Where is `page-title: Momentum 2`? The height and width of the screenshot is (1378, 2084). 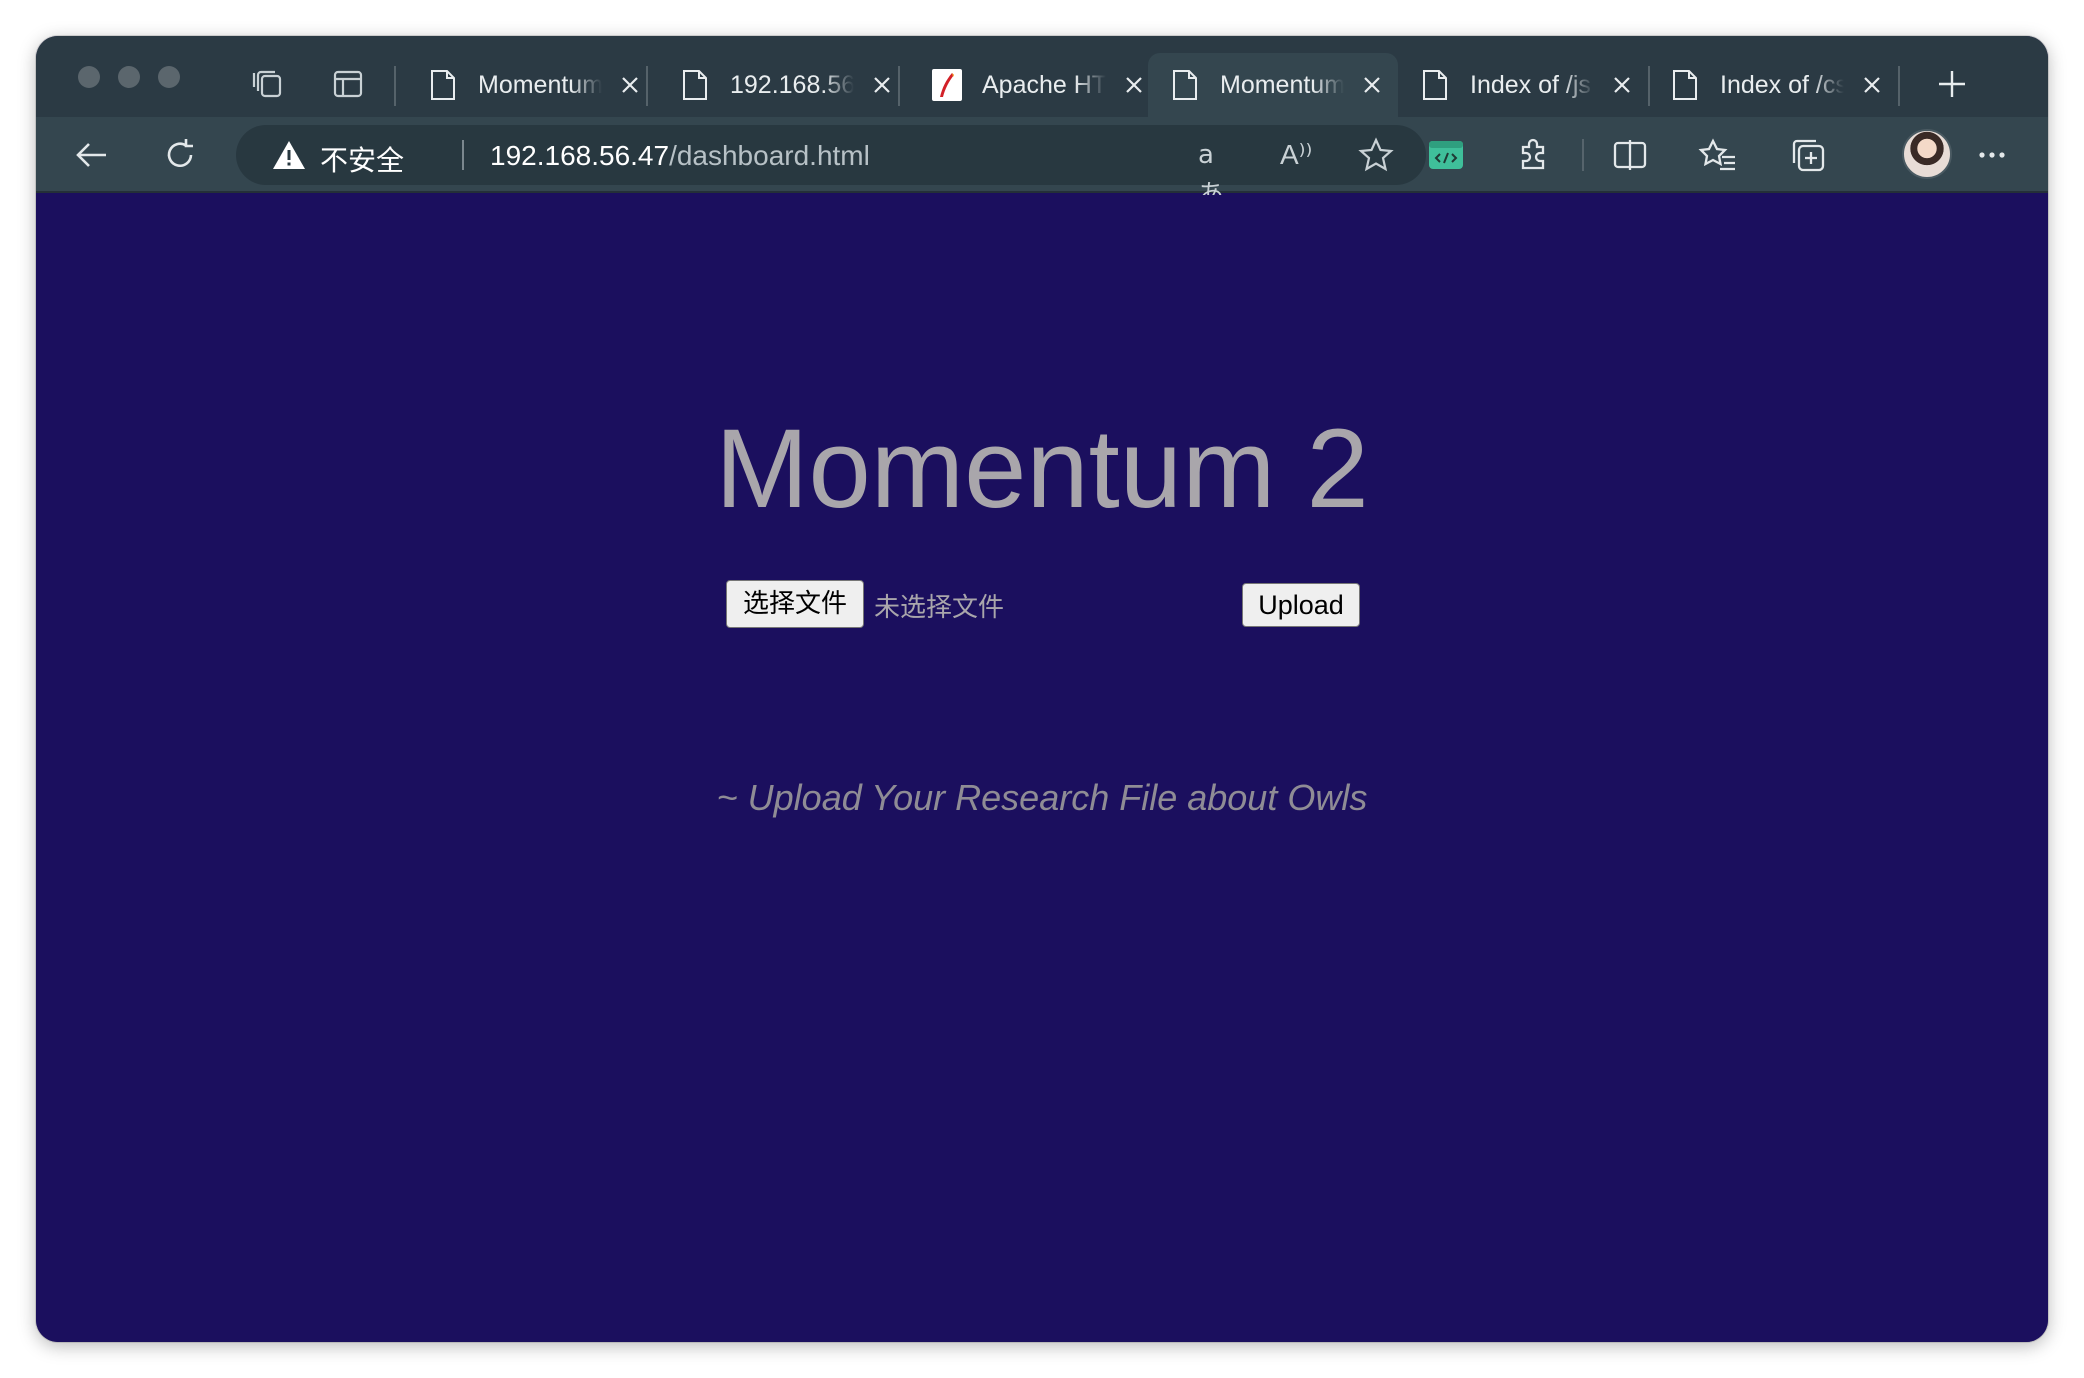 page-title: Momentum 2 is located at coordinates (1042, 468).